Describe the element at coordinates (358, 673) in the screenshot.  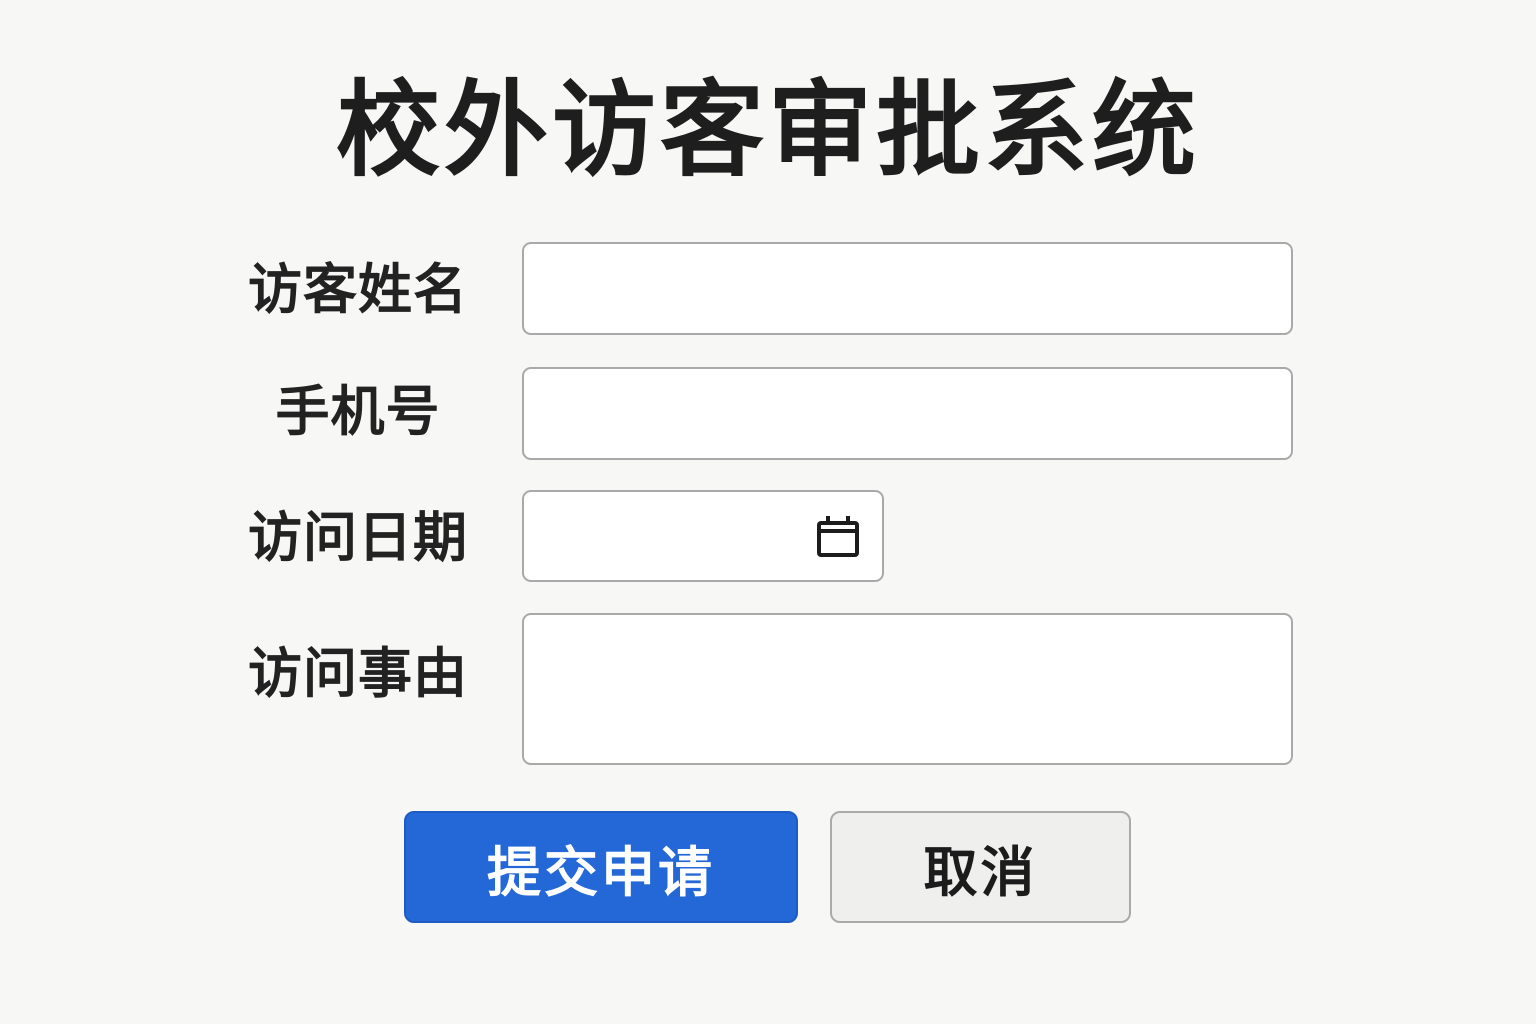
I see `visit-reason-label: 访问事由` at that location.